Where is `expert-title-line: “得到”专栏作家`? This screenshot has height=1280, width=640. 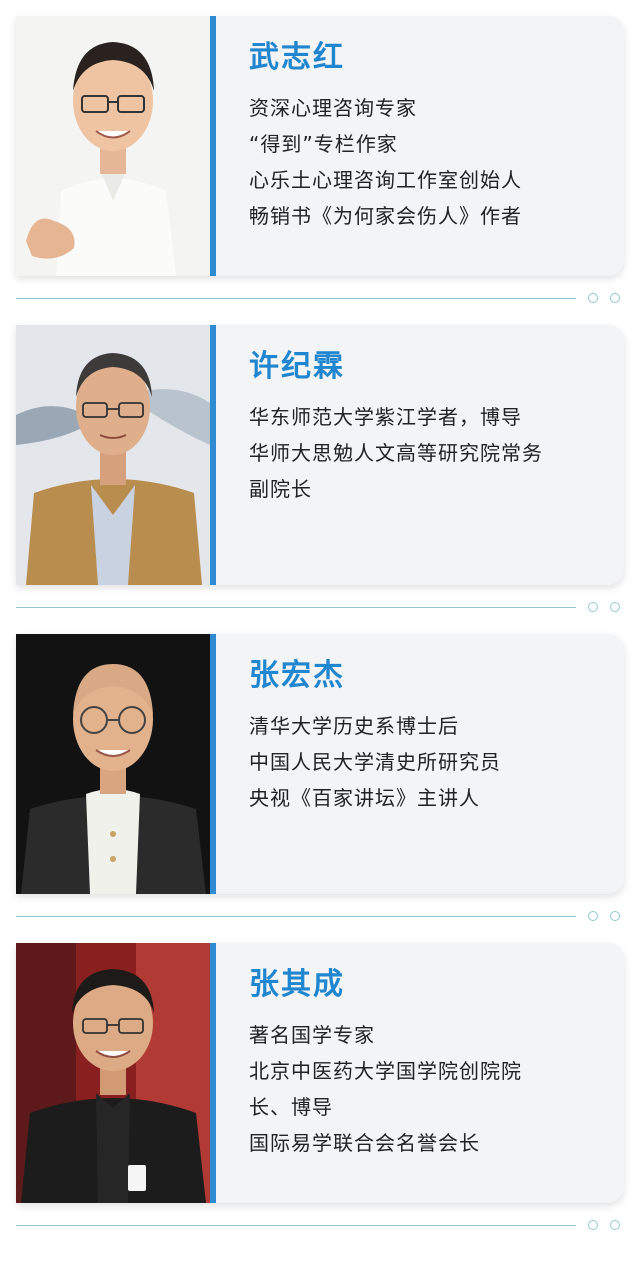
expert-title-line: “得到”专栏作家 is located at coordinates (323, 144).